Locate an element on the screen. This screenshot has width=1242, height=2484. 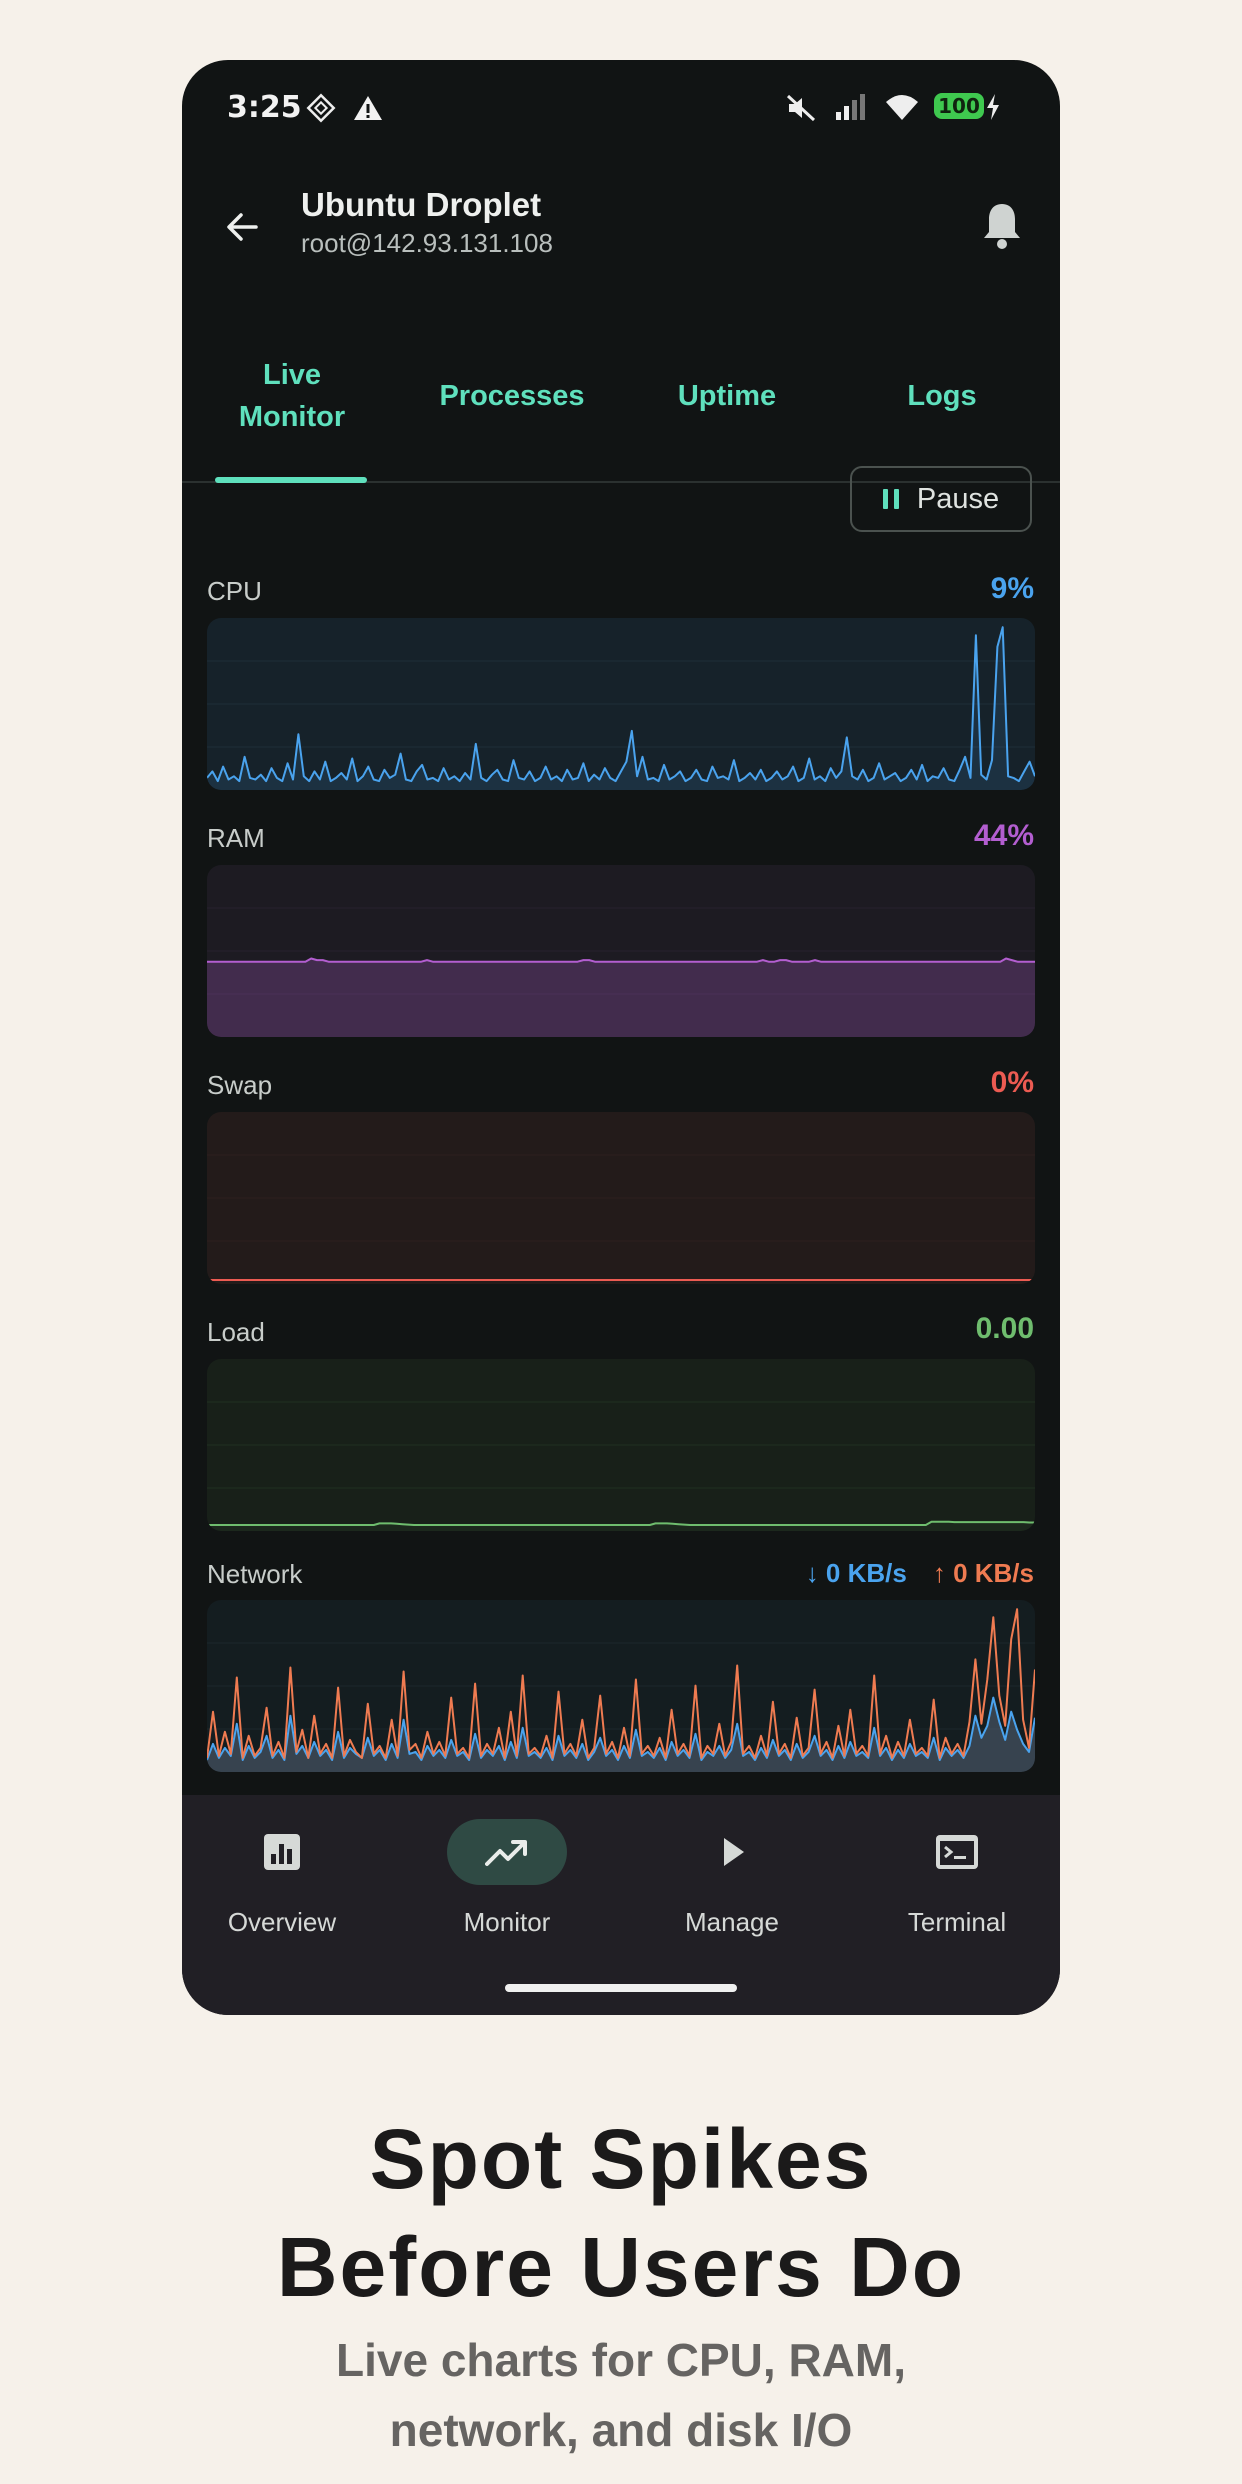
cpu-chart is located at coordinates (621, 704).